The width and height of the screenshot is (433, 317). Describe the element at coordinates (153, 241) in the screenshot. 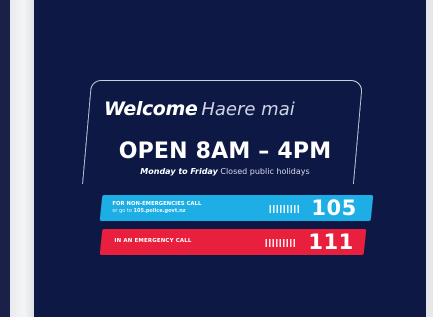

I see `emergency-label: IN AN EMERGENCY CALL` at that location.